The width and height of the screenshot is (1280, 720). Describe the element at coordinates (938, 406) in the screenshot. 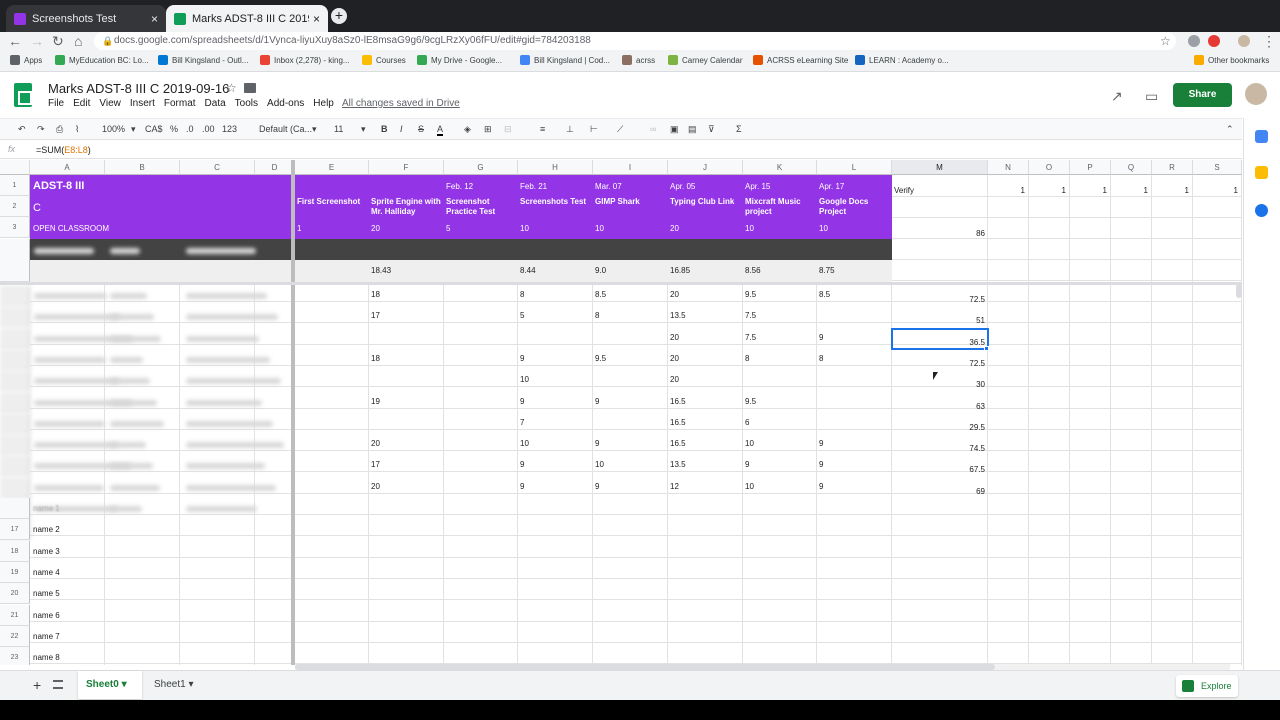

I see `total-cell: 63` at that location.